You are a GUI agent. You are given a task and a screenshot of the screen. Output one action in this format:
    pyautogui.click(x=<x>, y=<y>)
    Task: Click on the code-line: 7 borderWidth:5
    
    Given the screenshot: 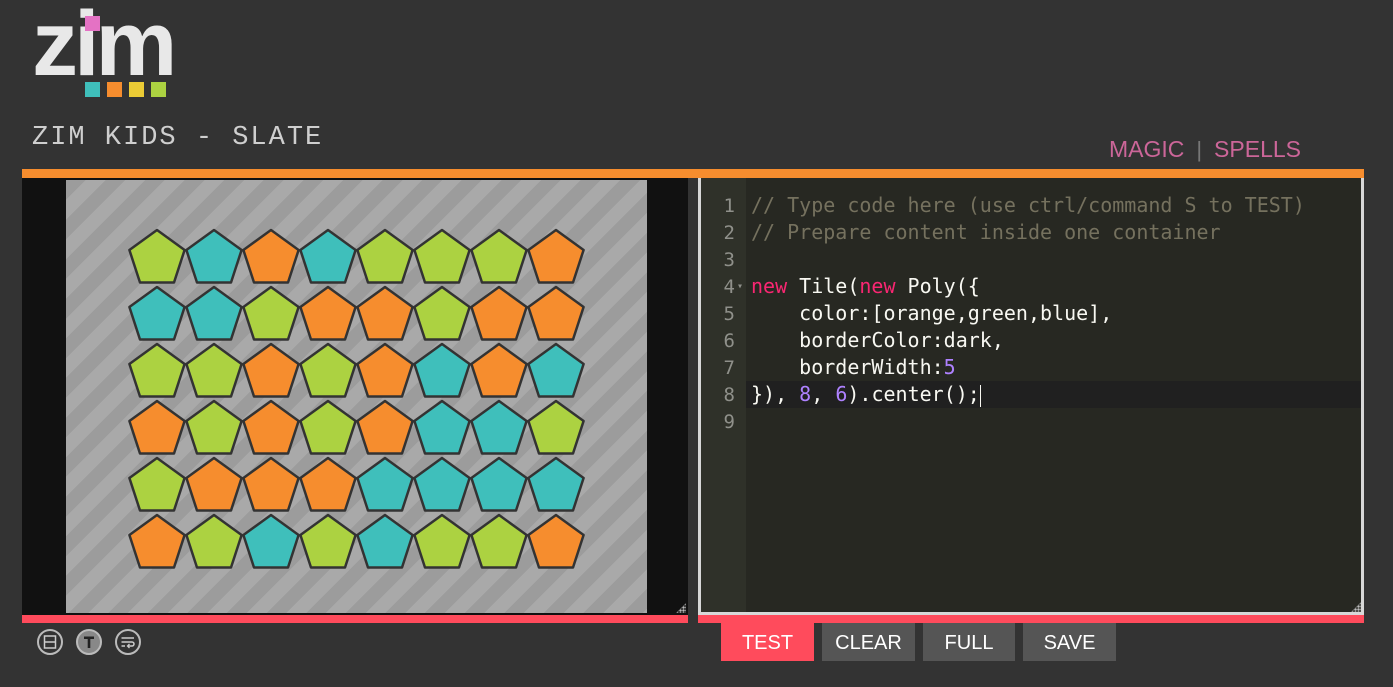 What is the action you would take?
    pyautogui.click(x=1031, y=367)
    